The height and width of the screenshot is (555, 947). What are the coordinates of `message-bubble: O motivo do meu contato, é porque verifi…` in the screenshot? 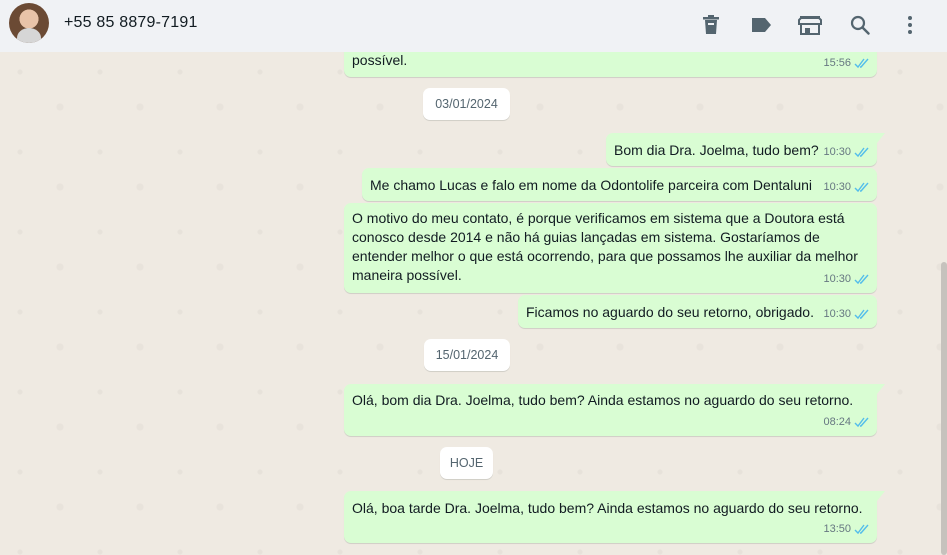 It's located at (610, 248).